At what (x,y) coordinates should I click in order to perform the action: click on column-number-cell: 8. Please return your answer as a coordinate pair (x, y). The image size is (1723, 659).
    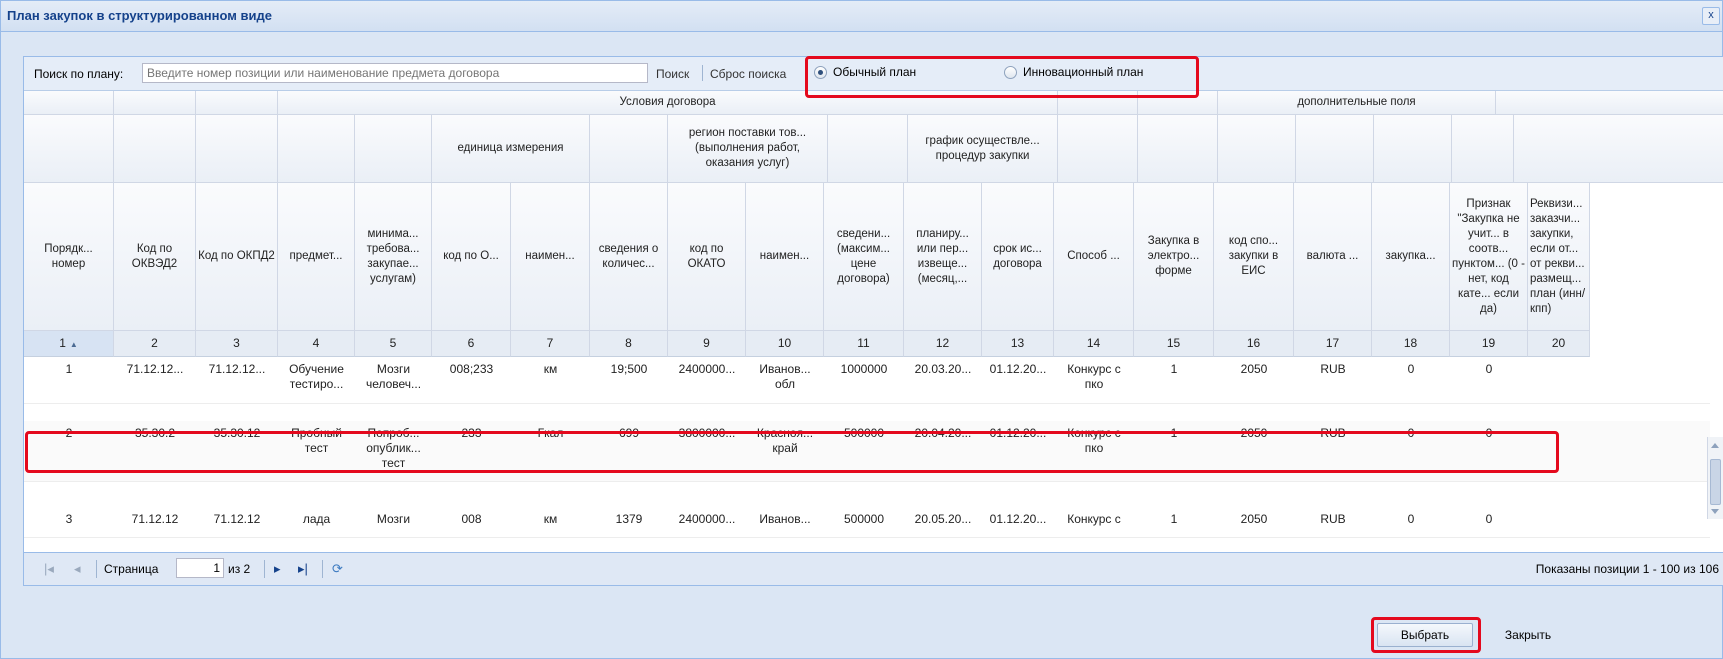
    Looking at the image, I should click on (629, 344).